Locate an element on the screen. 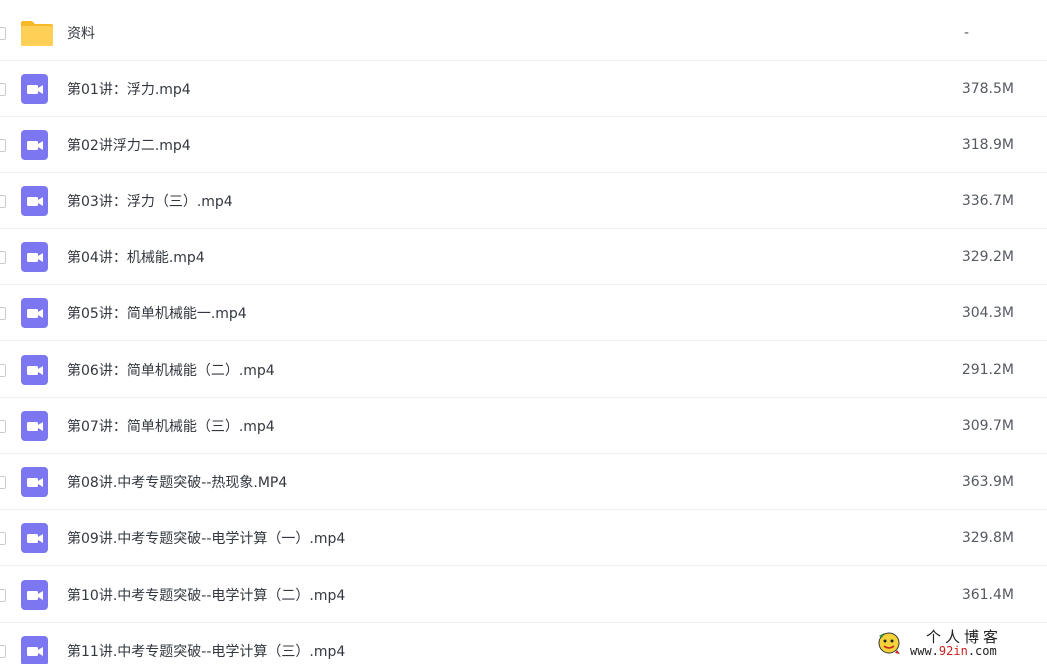  file-size: - is located at coordinates (966, 32).